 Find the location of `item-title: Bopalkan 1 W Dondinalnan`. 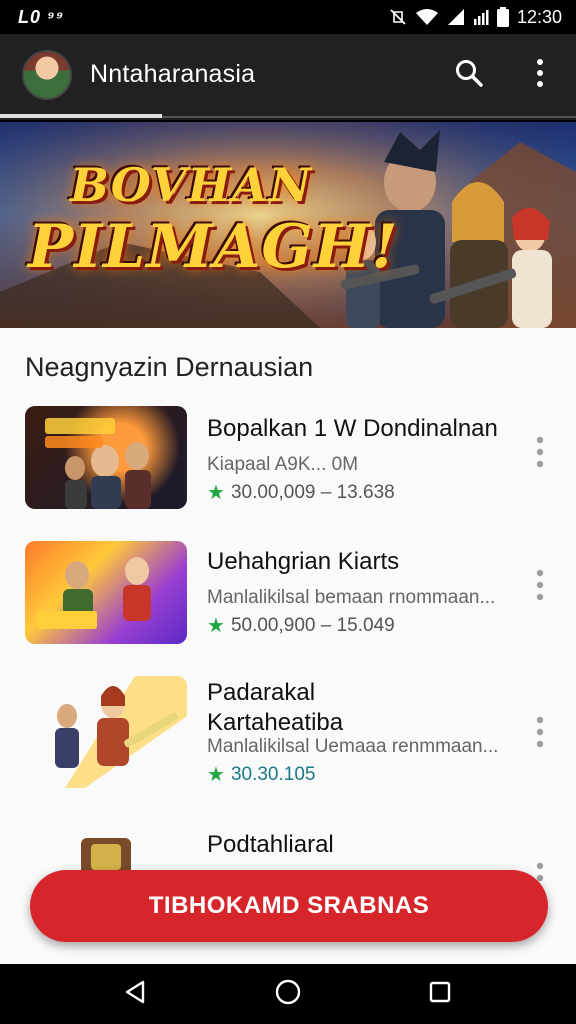

item-title: Bopalkan 1 W Dondinalnan is located at coordinates (352, 428).